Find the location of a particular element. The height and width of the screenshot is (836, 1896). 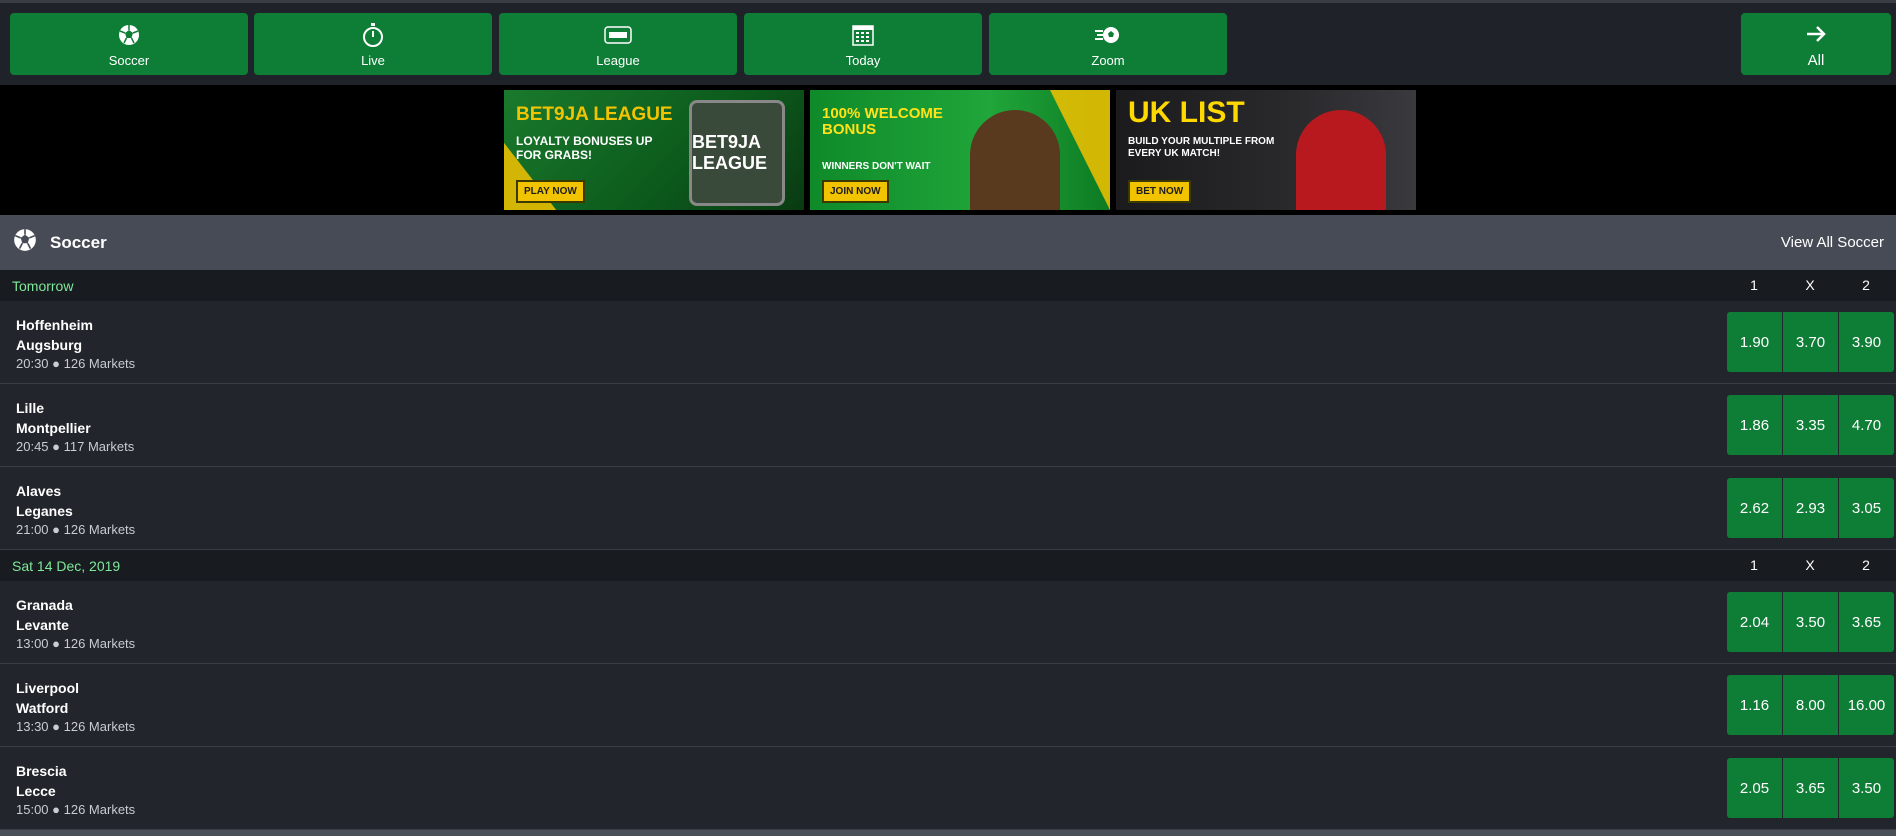

match-time: 13:00 is located at coordinates (32, 643).